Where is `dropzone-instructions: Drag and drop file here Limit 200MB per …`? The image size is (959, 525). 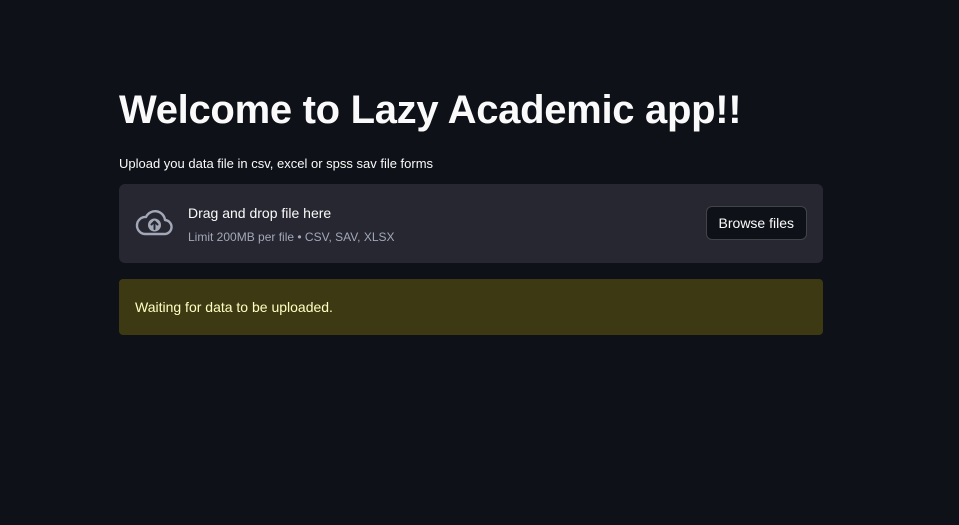 dropzone-instructions: Drag and drop file here Limit 200MB per … is located at coordinates (291, 224).